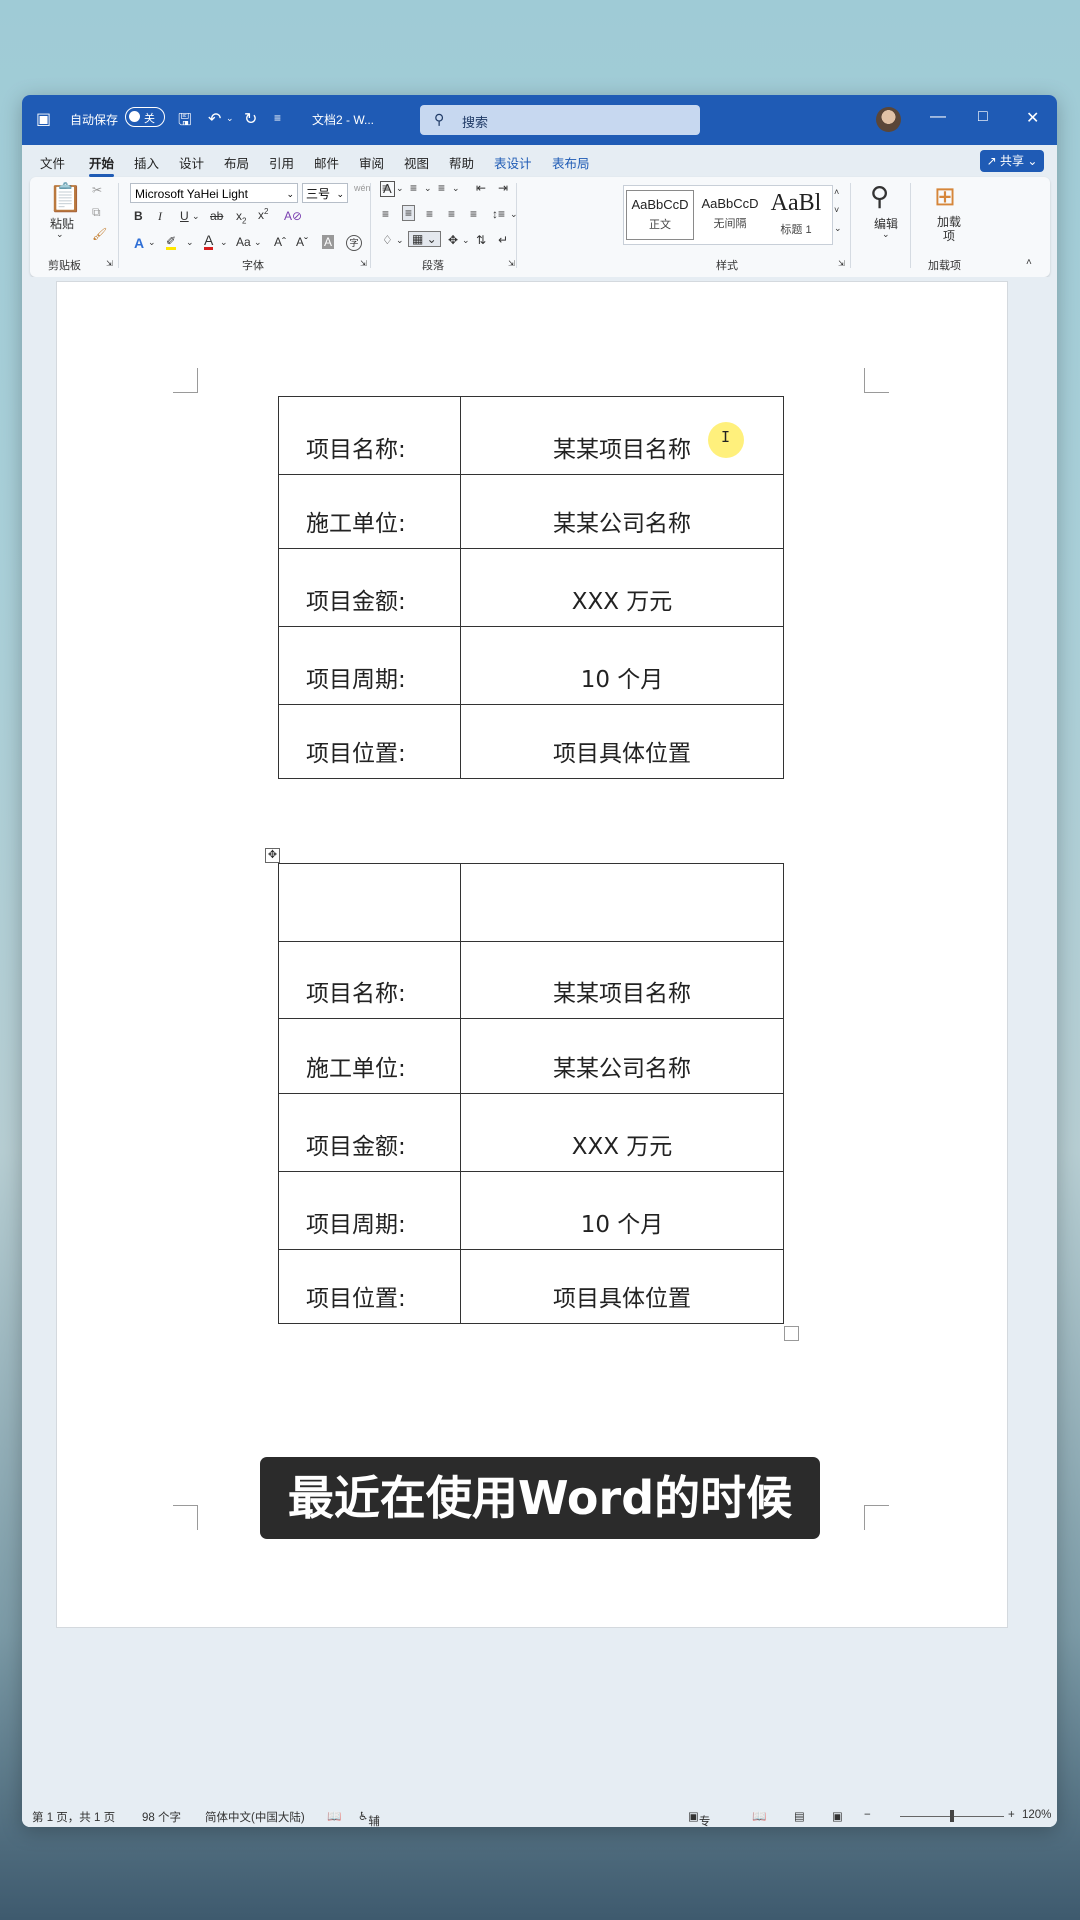 The image size is (1080, 1920). What do you see at coordinates (362, 188) in the screenshot?
I see `phonetic-guide-icon: wén` at bounding box center [362, 188].